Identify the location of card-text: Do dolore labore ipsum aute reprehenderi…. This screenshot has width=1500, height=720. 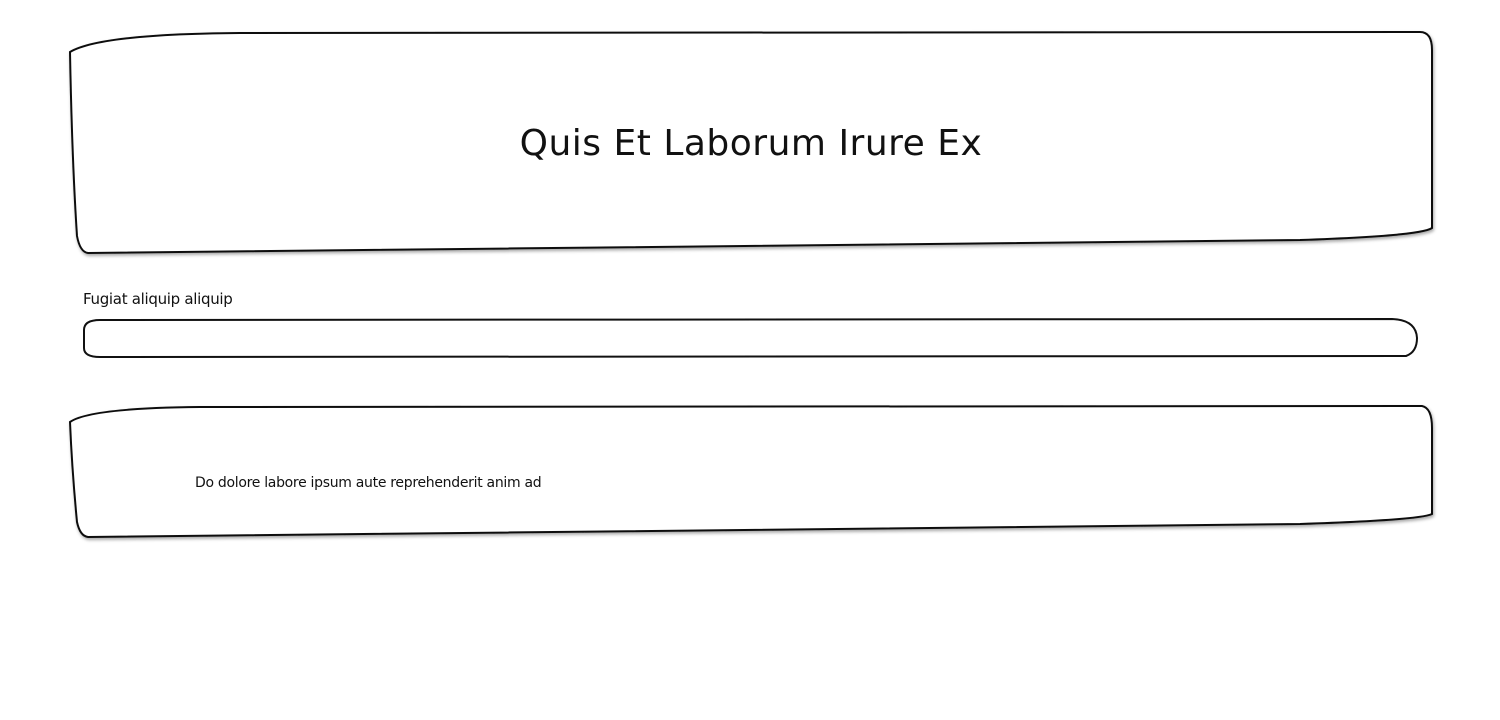
(368, 483).